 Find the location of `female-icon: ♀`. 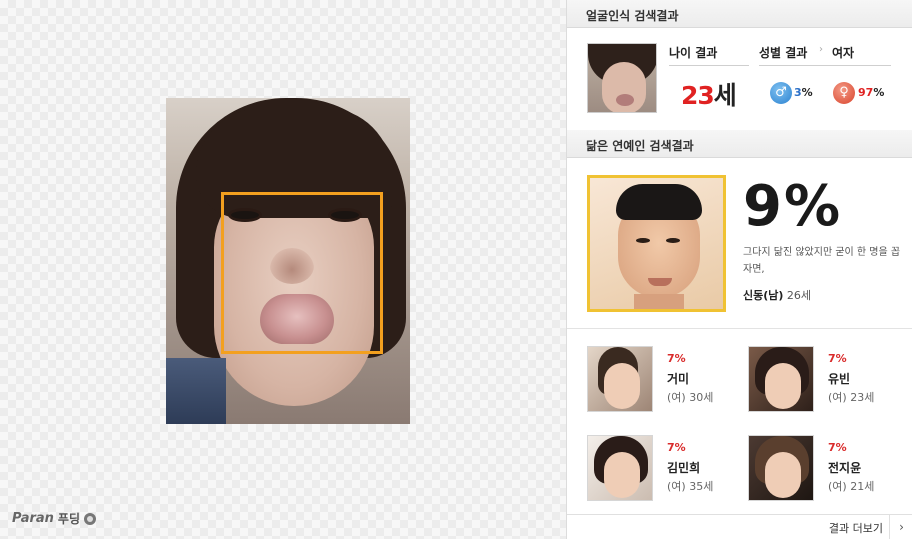

female-icon: ♀ is located at coordinates (844, 93).